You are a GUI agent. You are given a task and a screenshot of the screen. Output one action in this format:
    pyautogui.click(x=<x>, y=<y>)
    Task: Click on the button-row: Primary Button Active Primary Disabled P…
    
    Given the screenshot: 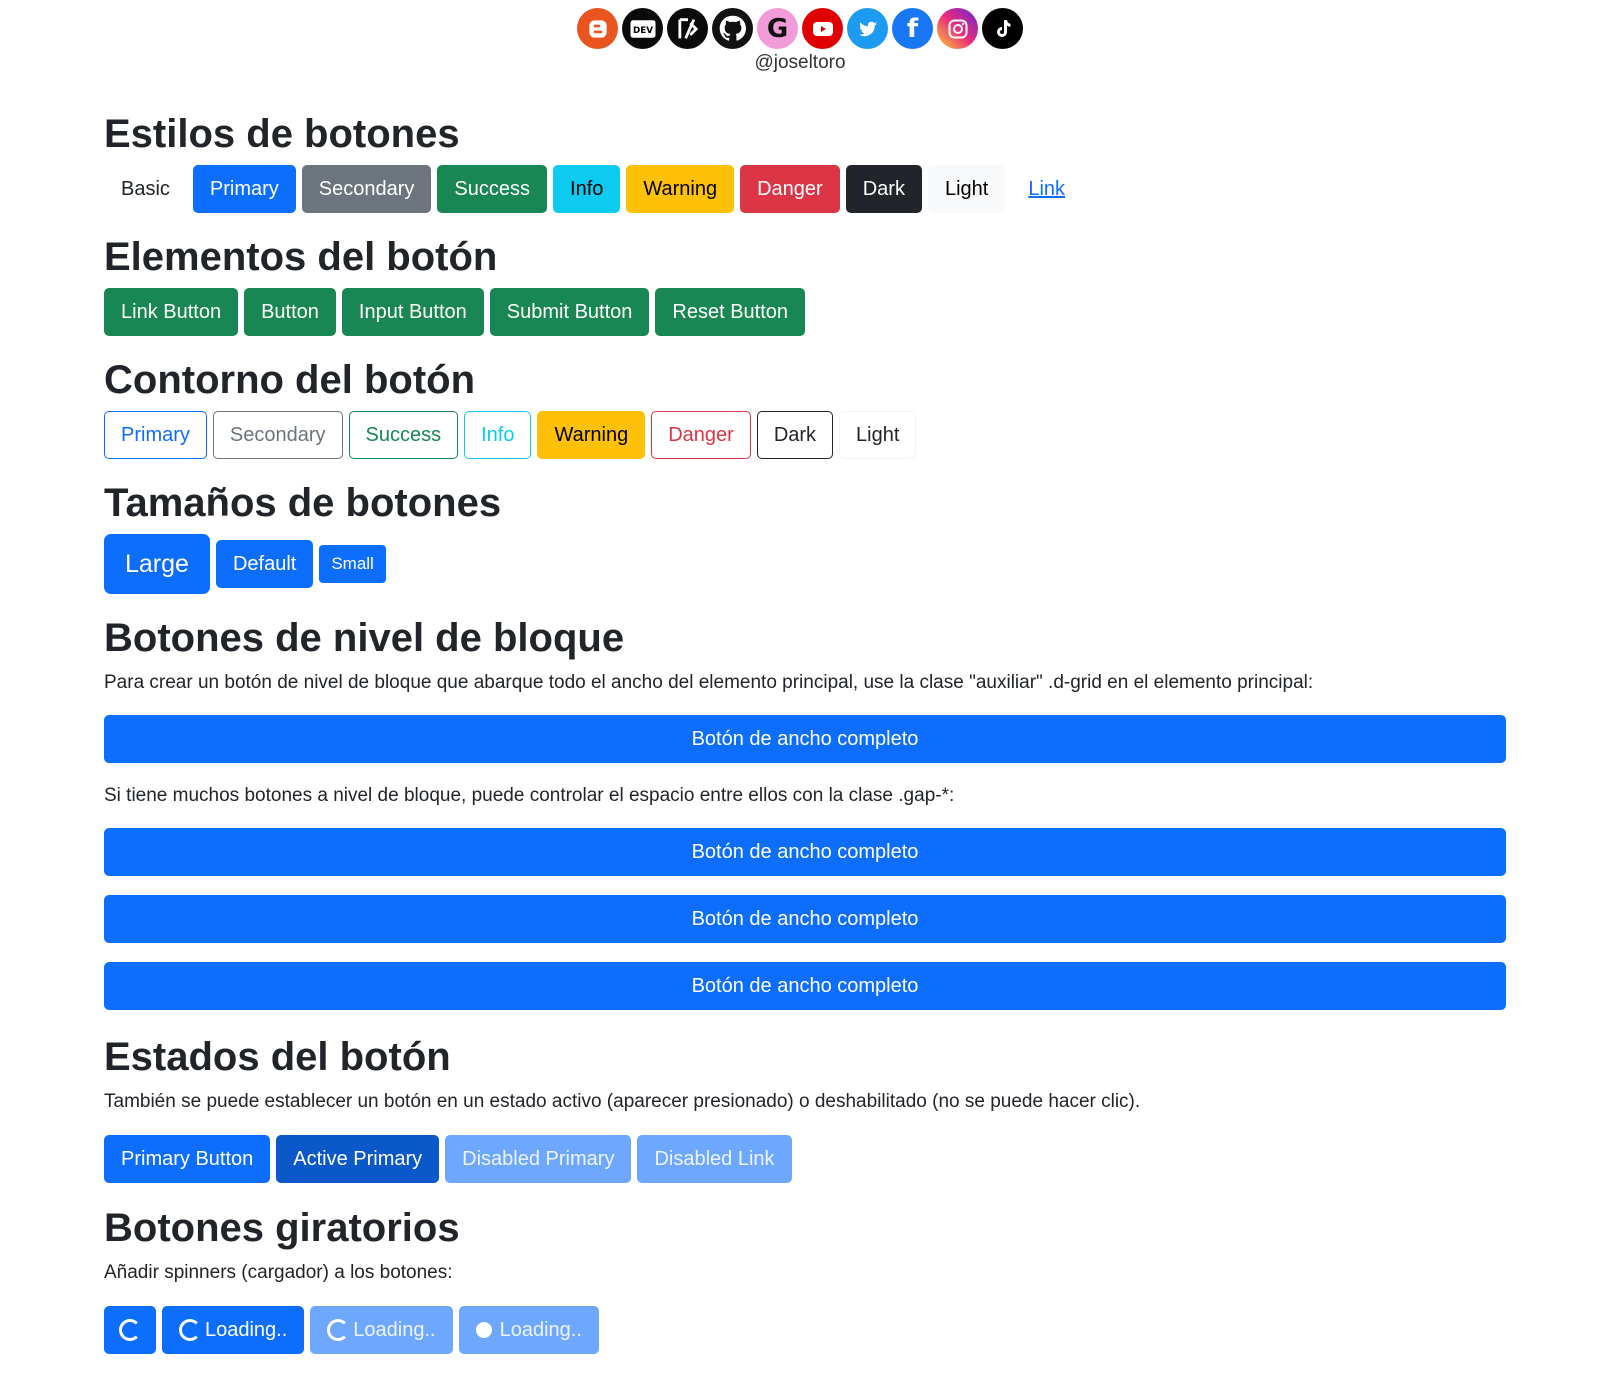 What is the action you would take?
    pyautogui.click(x=805, y=1159)
    